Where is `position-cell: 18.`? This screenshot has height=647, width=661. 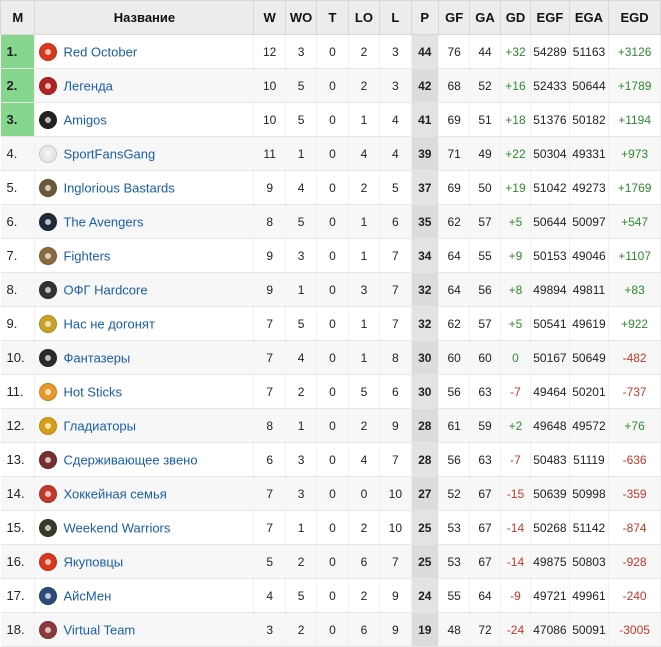
position-cell: 18. is located at coordinates (18, 629).